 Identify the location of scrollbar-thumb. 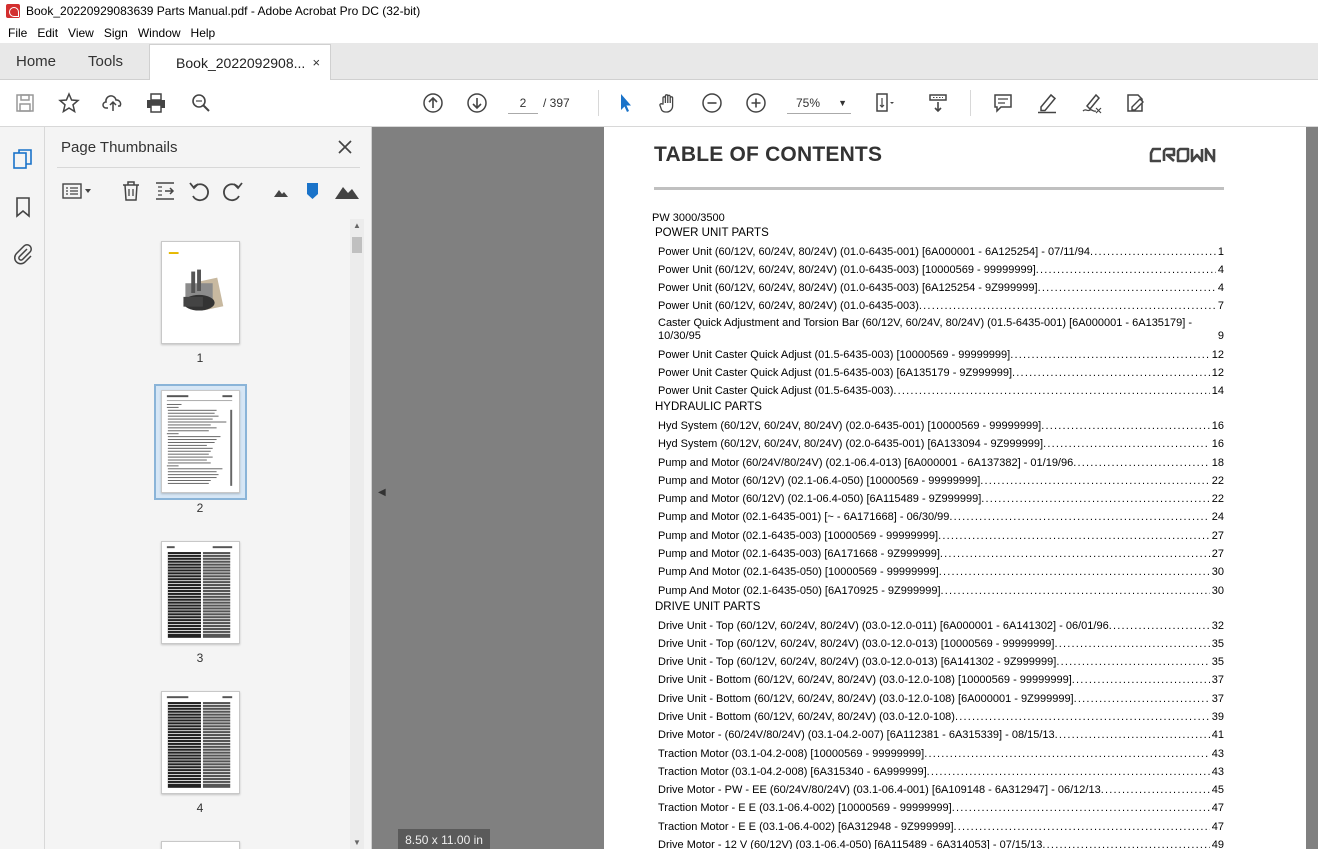
(357, 245).